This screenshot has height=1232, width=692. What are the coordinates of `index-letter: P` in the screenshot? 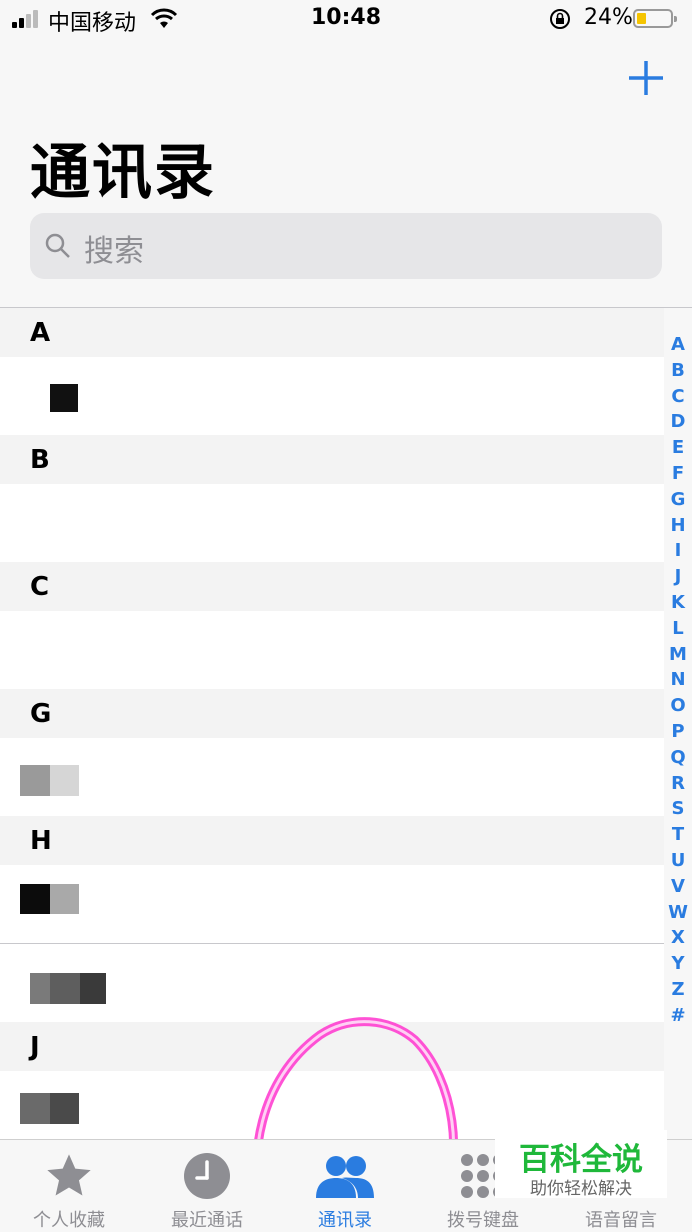 It's located at (678, 732).